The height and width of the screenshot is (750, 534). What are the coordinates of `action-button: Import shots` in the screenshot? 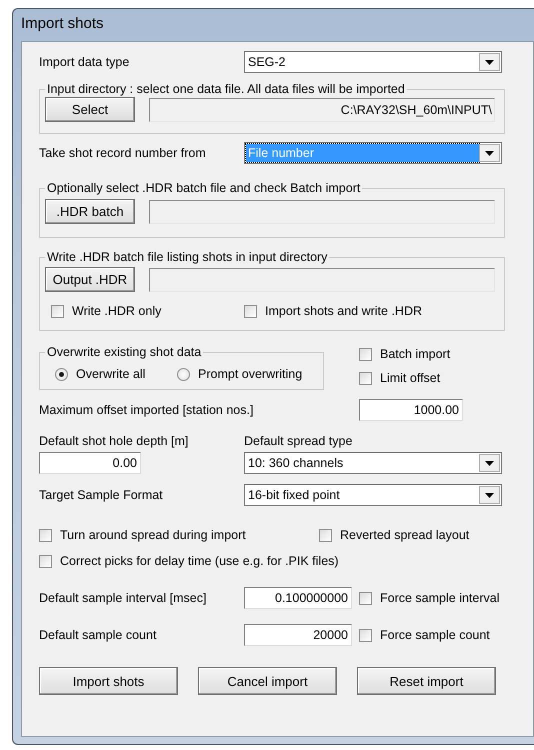 It's located at (108, 681).